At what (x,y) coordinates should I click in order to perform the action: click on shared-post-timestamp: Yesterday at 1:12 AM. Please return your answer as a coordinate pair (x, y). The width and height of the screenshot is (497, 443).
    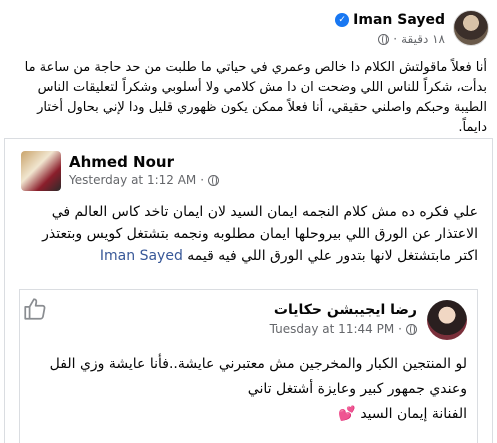
    Looking at the image, I should click on (132, 180).